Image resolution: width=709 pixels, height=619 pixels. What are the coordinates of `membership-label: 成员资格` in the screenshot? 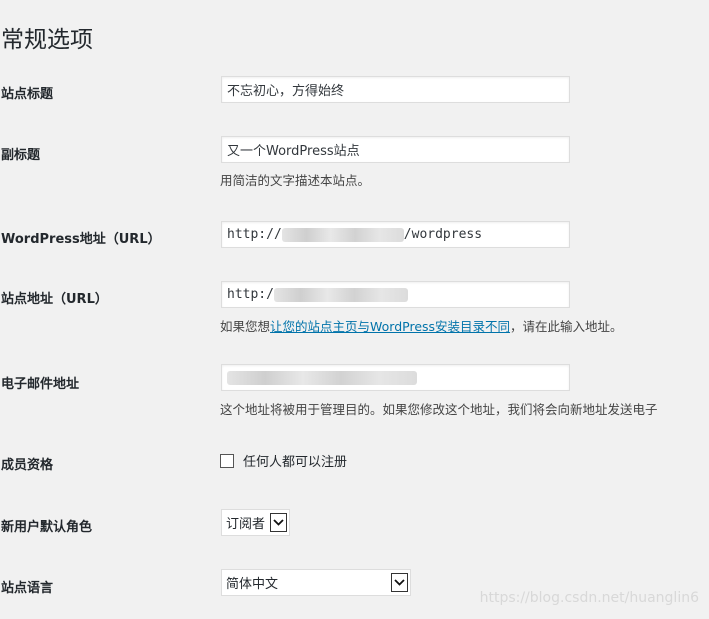 It's located at (27, 465).